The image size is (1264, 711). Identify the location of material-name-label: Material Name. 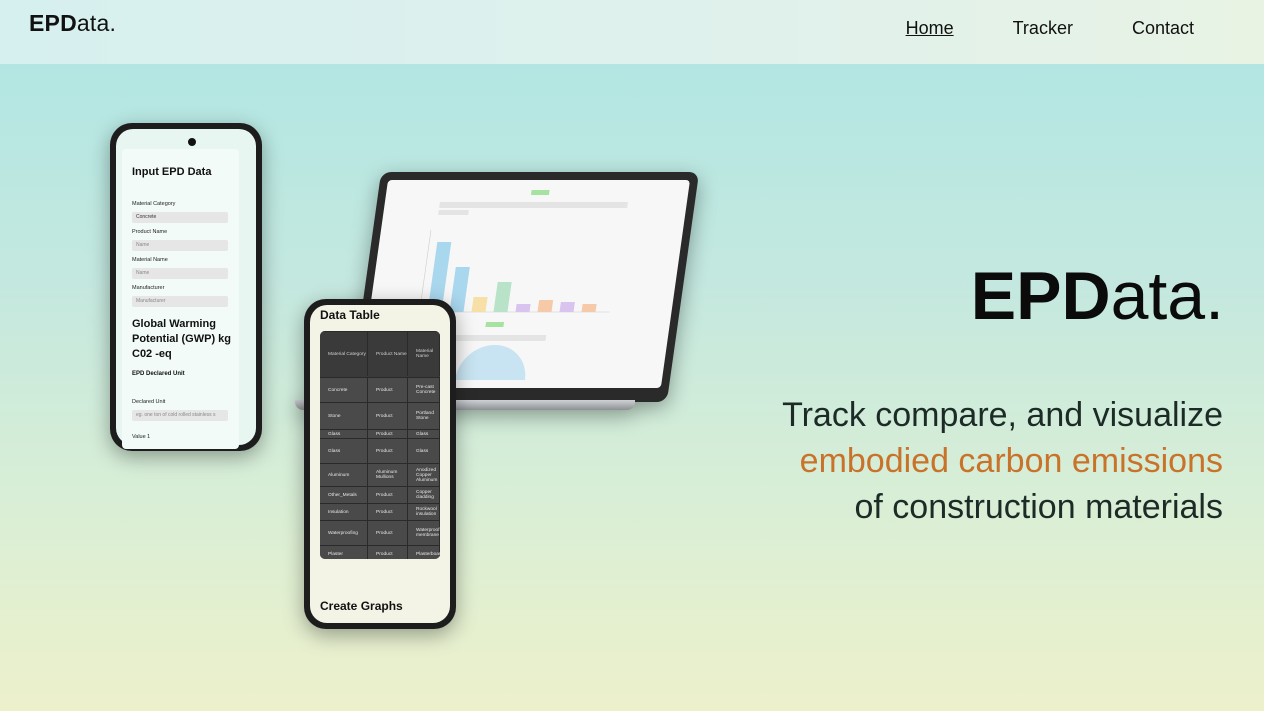
(150, 260).